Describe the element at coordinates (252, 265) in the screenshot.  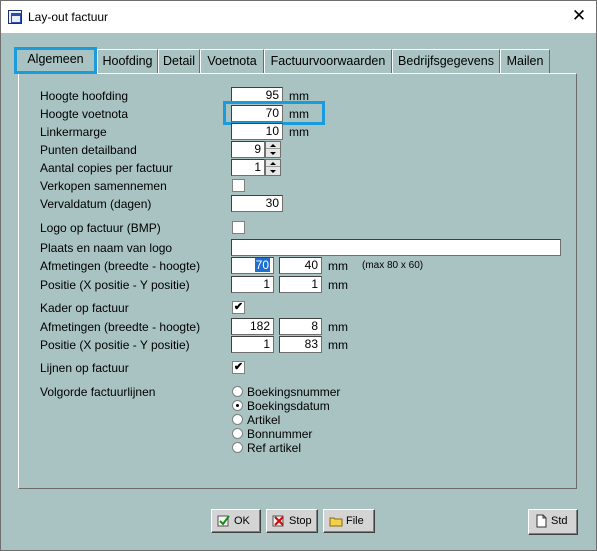
I see `logo-breedte-input: 70` at that location.